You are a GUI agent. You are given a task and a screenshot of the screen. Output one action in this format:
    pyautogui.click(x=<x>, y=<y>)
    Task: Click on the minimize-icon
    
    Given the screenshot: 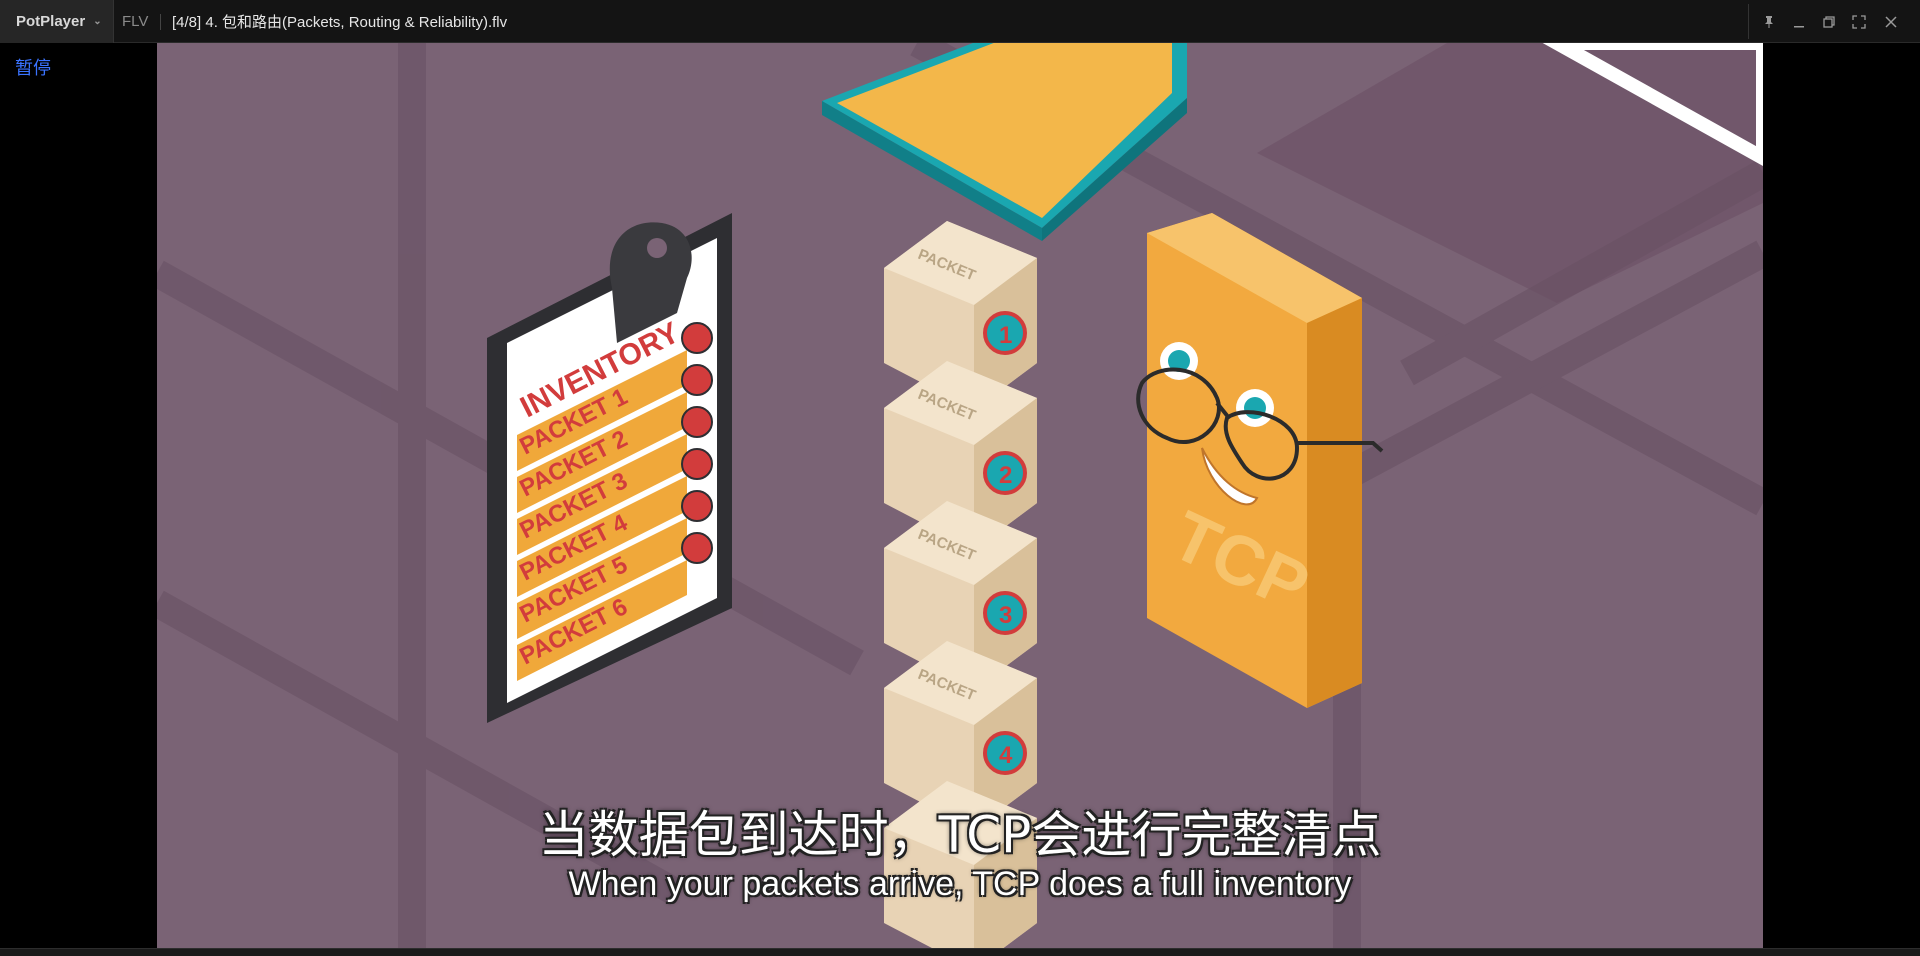 What is the action you would take?
    pyautogui.click(x=1799, y=21)
    